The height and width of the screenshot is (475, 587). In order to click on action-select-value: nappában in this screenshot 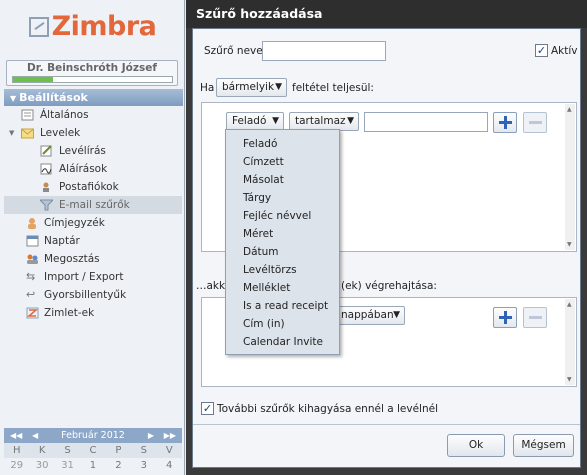, I will do `click(367, 315)`.